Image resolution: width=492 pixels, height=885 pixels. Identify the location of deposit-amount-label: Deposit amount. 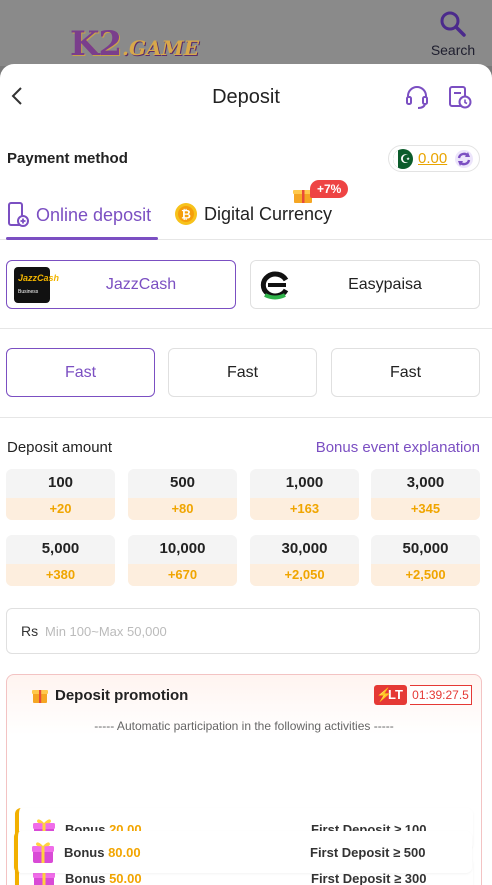
(60, 447).